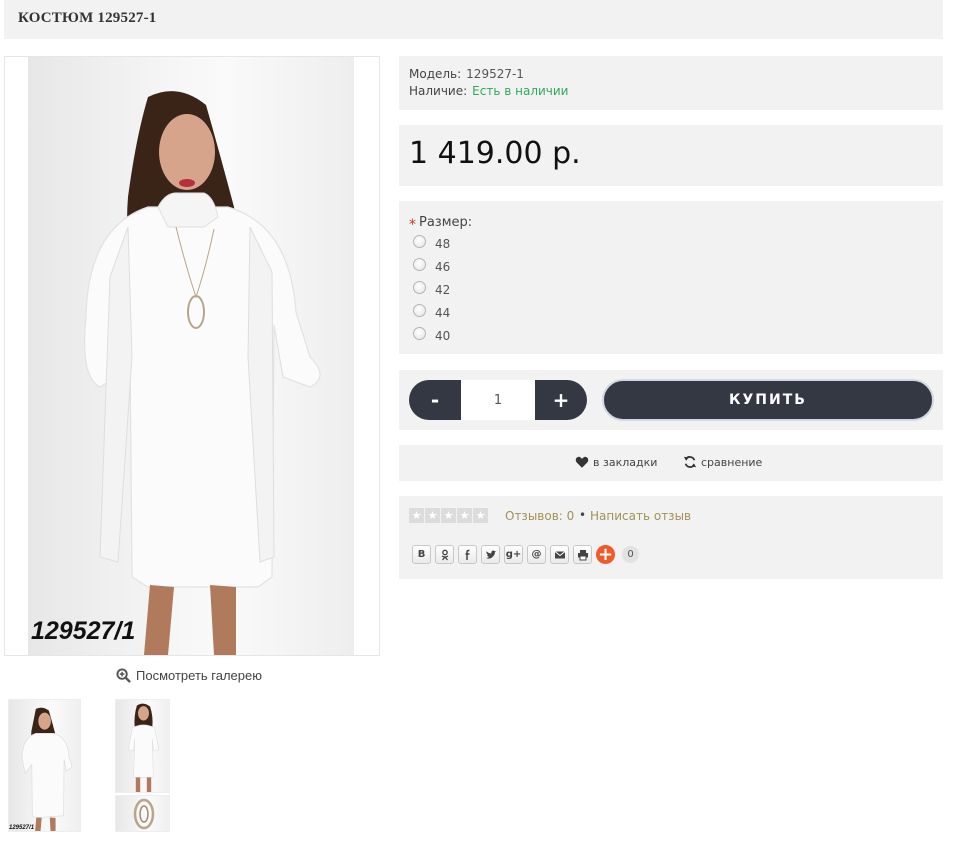 The image size is (956, 844). What do you see at coordinates (438, 91) in the screenshot?
I see `stock-label: Наличие:` at bounding box center [438, 91].